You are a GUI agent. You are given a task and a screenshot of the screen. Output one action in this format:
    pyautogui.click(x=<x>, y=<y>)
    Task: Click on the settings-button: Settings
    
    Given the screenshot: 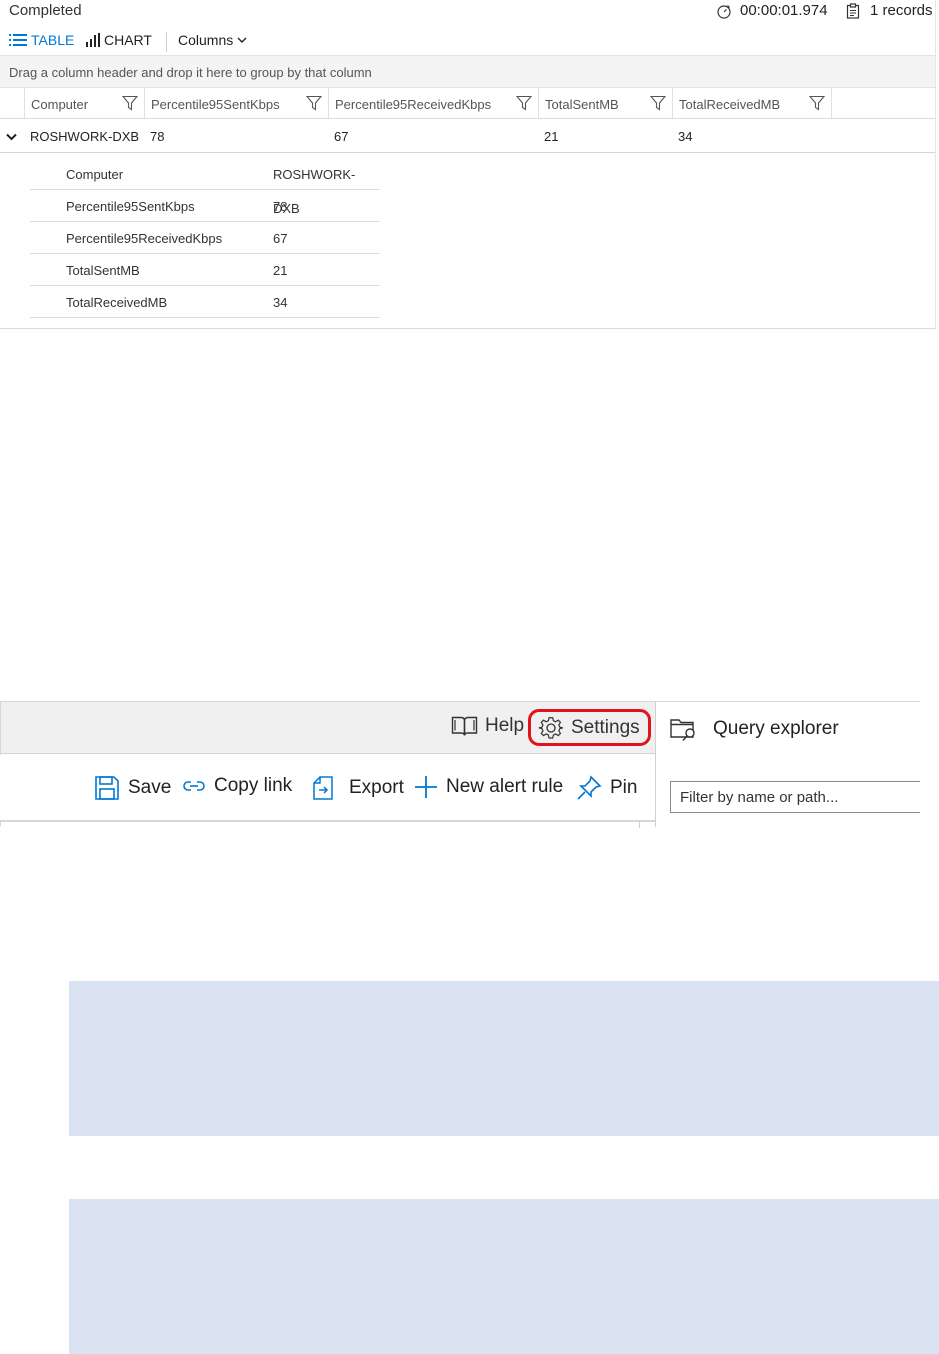 What is the action you would take?
    pyautogui.click(x=589, y=728)
    